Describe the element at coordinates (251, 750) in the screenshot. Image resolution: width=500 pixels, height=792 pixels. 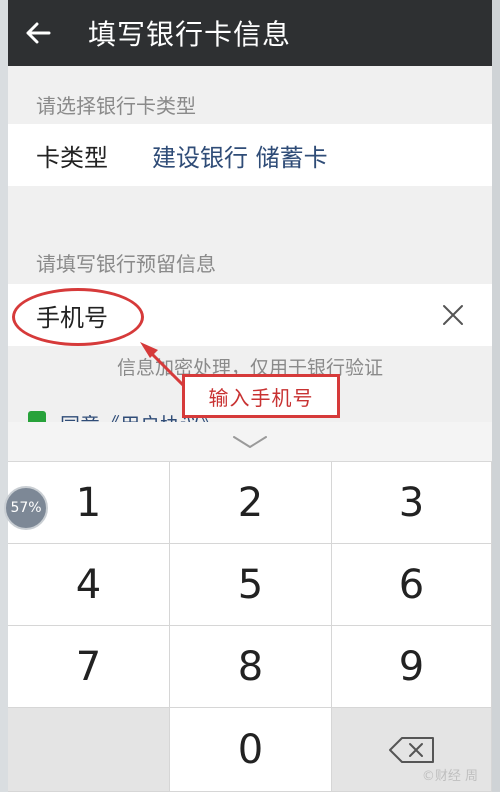
I see `key-0: 0` at that location.